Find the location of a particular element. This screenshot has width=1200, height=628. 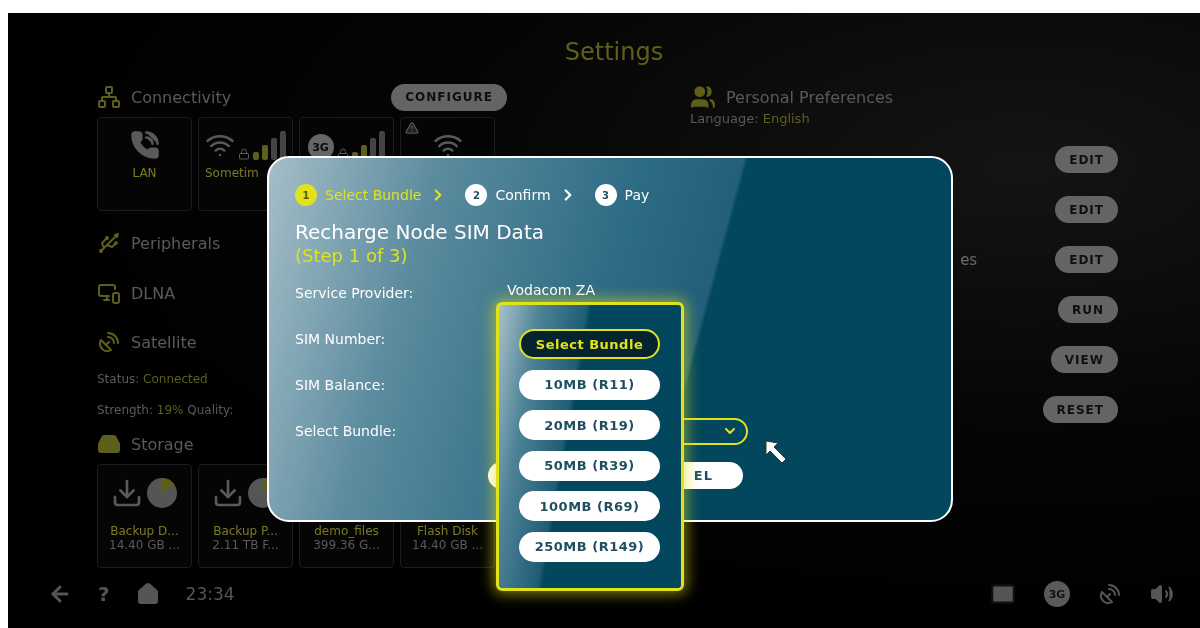

section-heading: Connectivity is located at coordinates (181, 97).